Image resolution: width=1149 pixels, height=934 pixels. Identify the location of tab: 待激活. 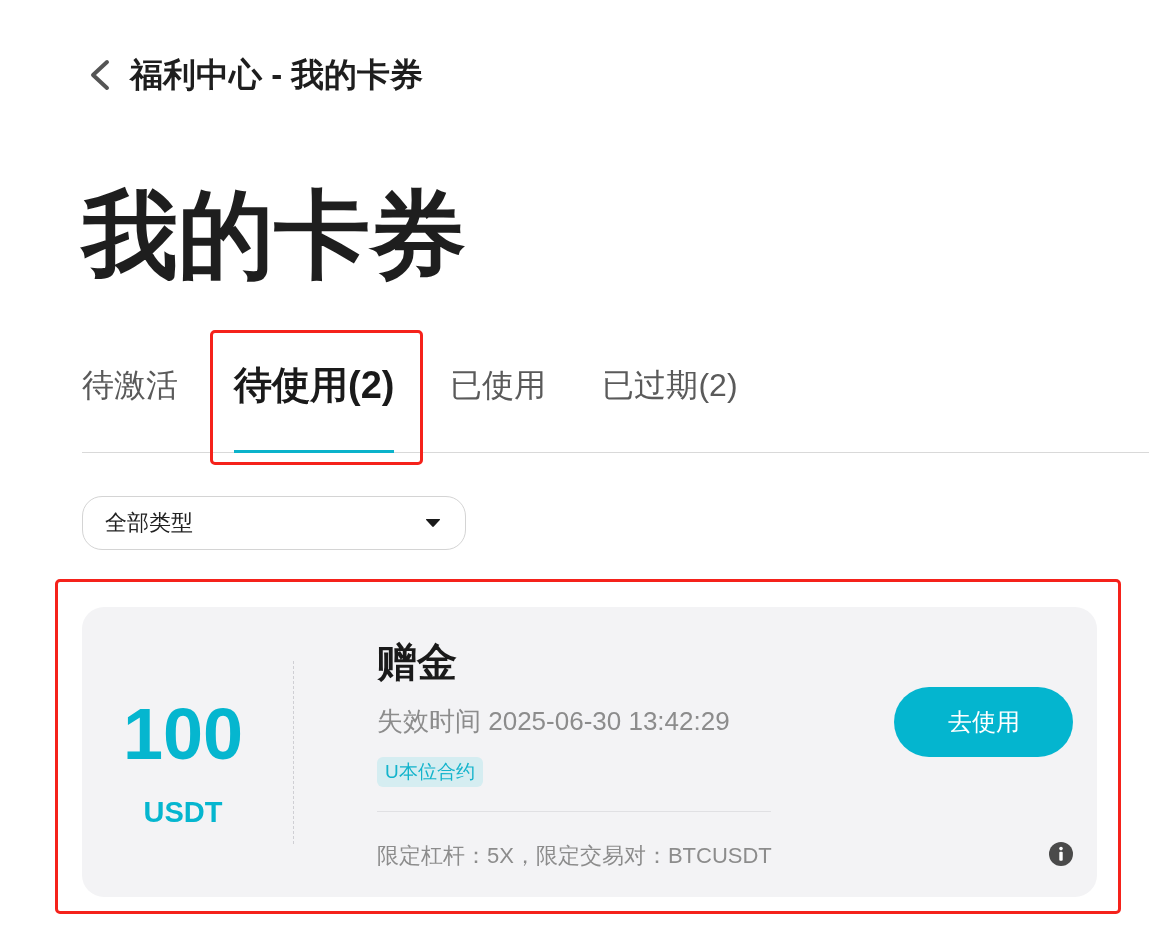
(130, 408).